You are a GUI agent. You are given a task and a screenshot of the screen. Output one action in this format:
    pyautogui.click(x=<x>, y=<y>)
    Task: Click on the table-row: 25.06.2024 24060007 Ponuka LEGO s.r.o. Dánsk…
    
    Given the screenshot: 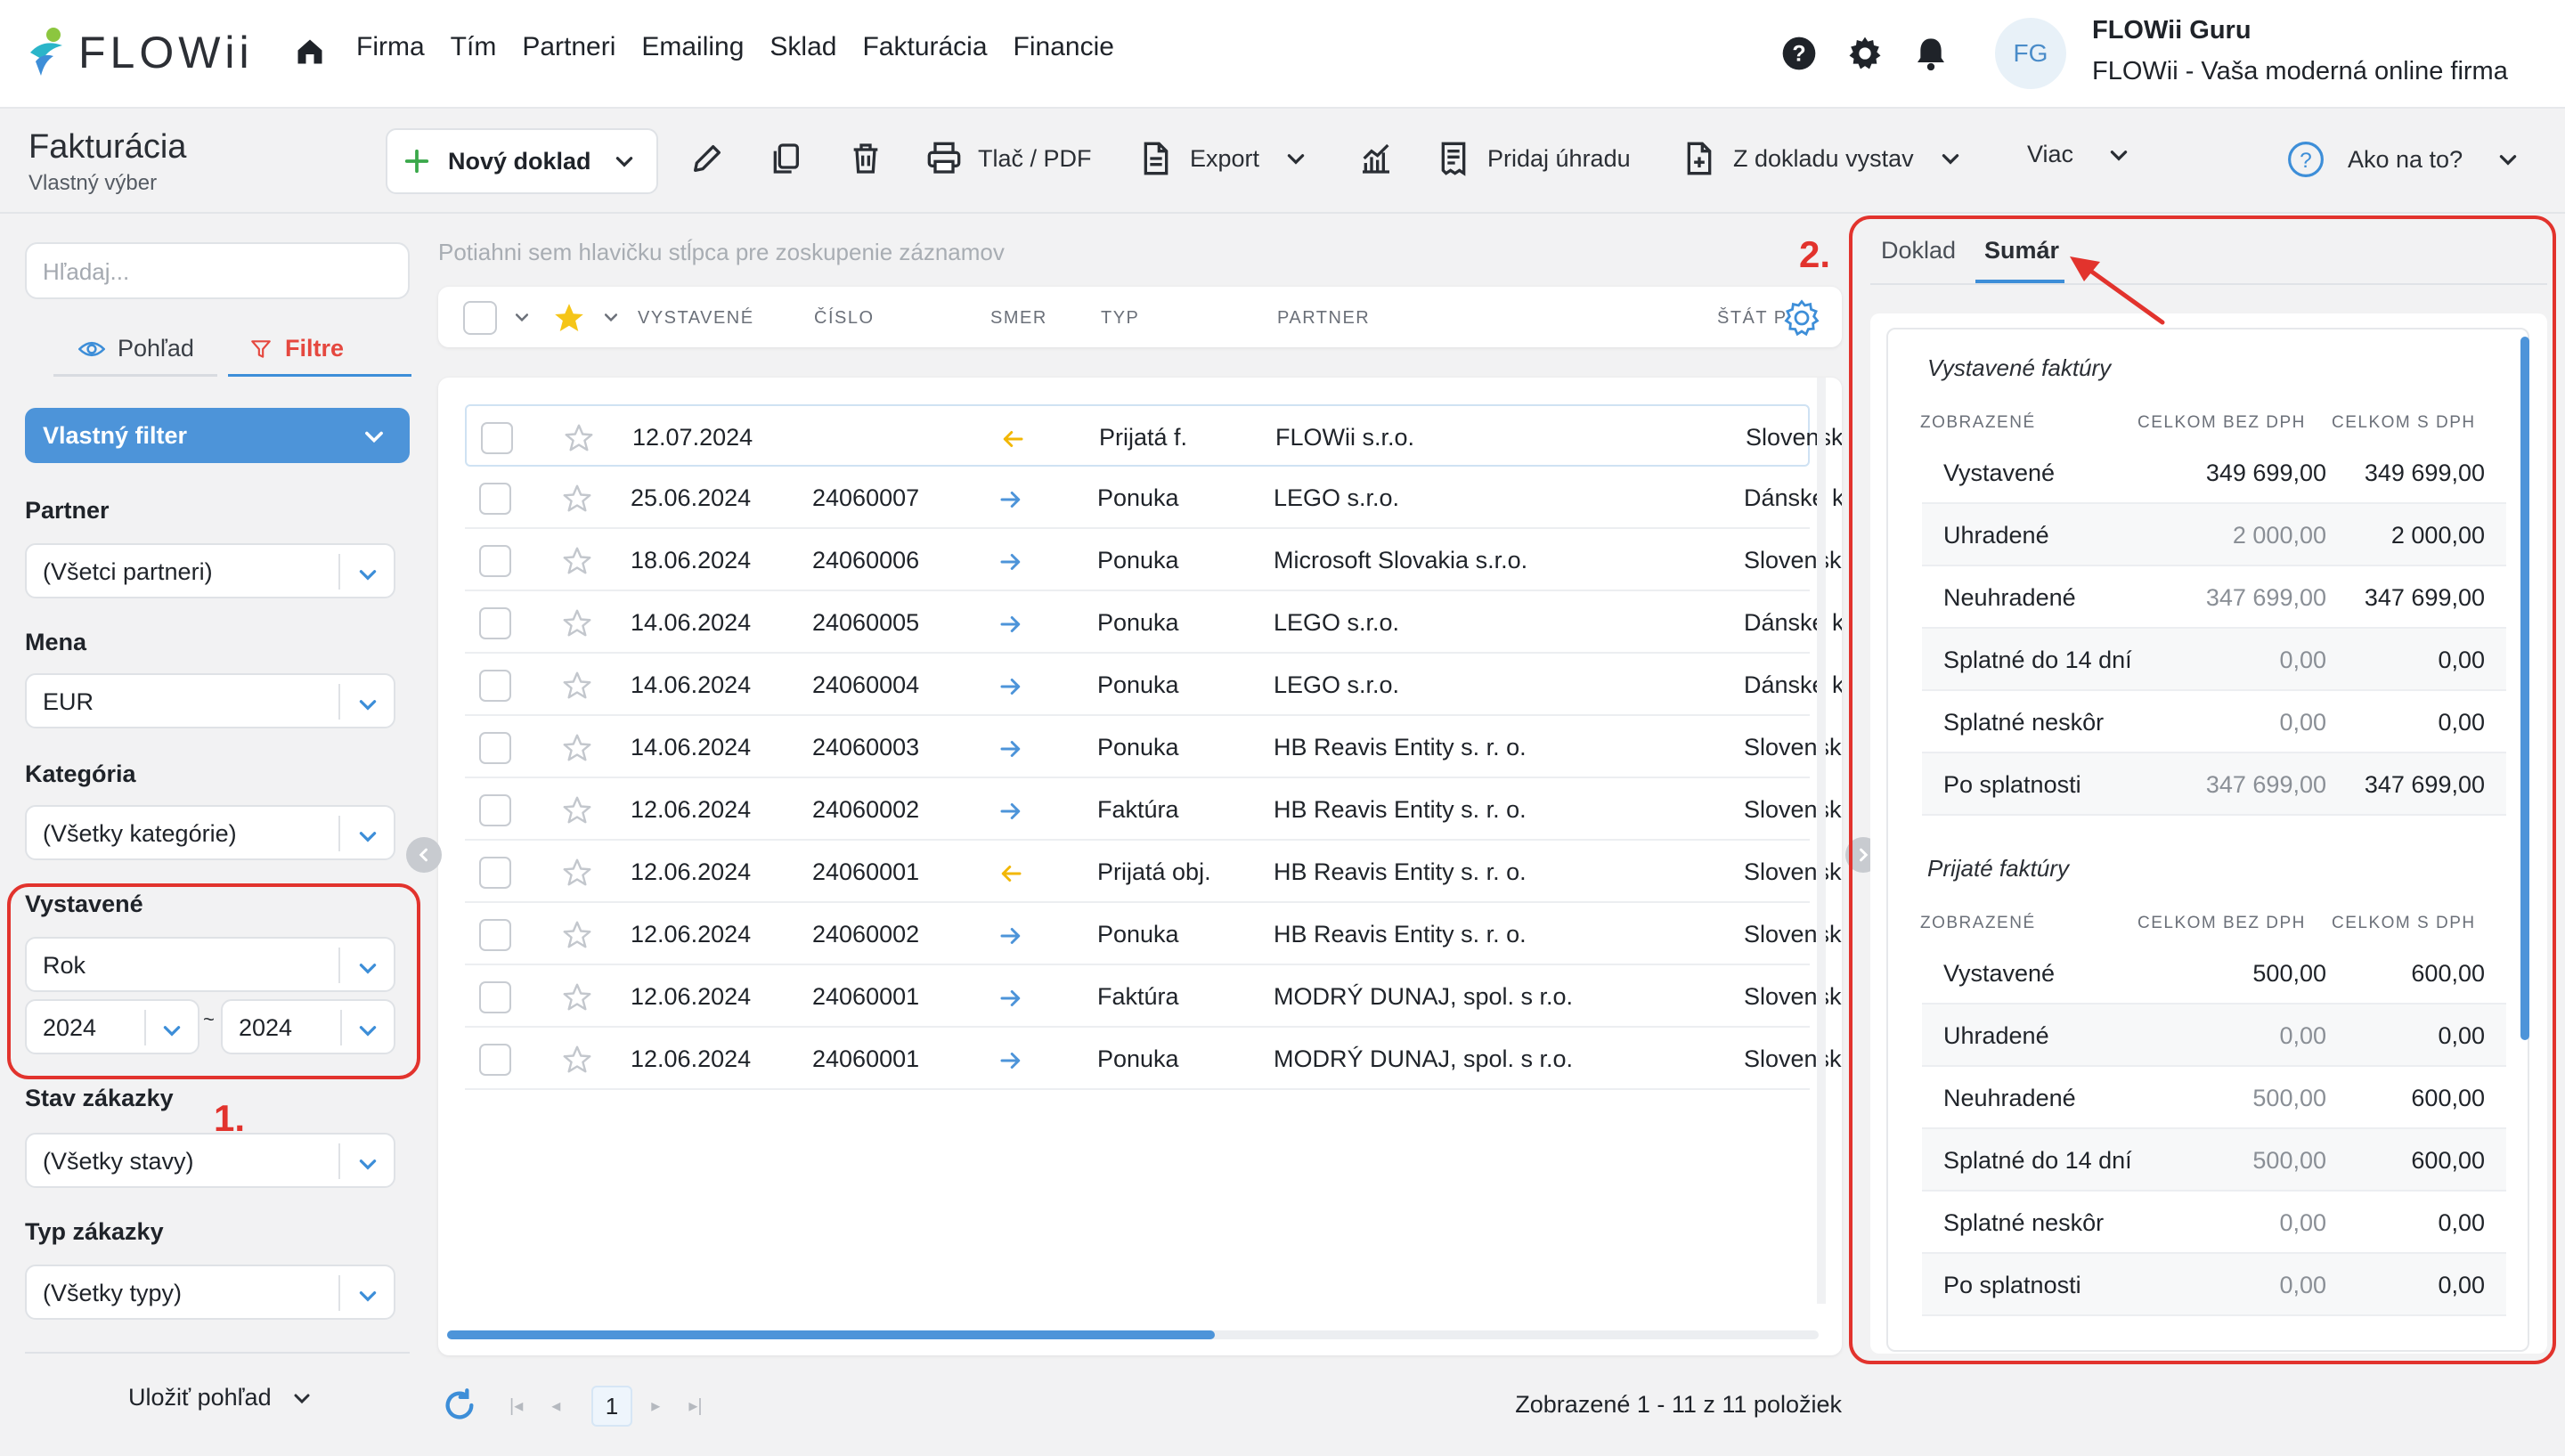 What is the action you would take?
    pyautogui.click(x=1153, y=498)
    